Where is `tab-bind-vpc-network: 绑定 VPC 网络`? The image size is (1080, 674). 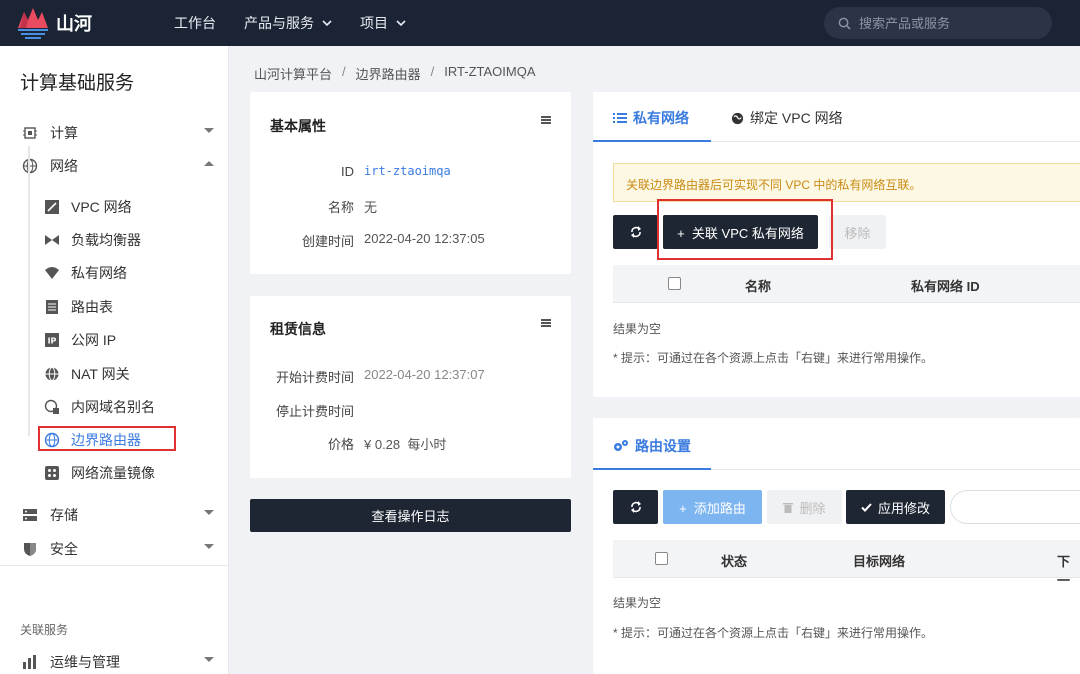
tab-bind-vpc-network: 绑定 VPC 网络 is located at coordinates (787, 118).